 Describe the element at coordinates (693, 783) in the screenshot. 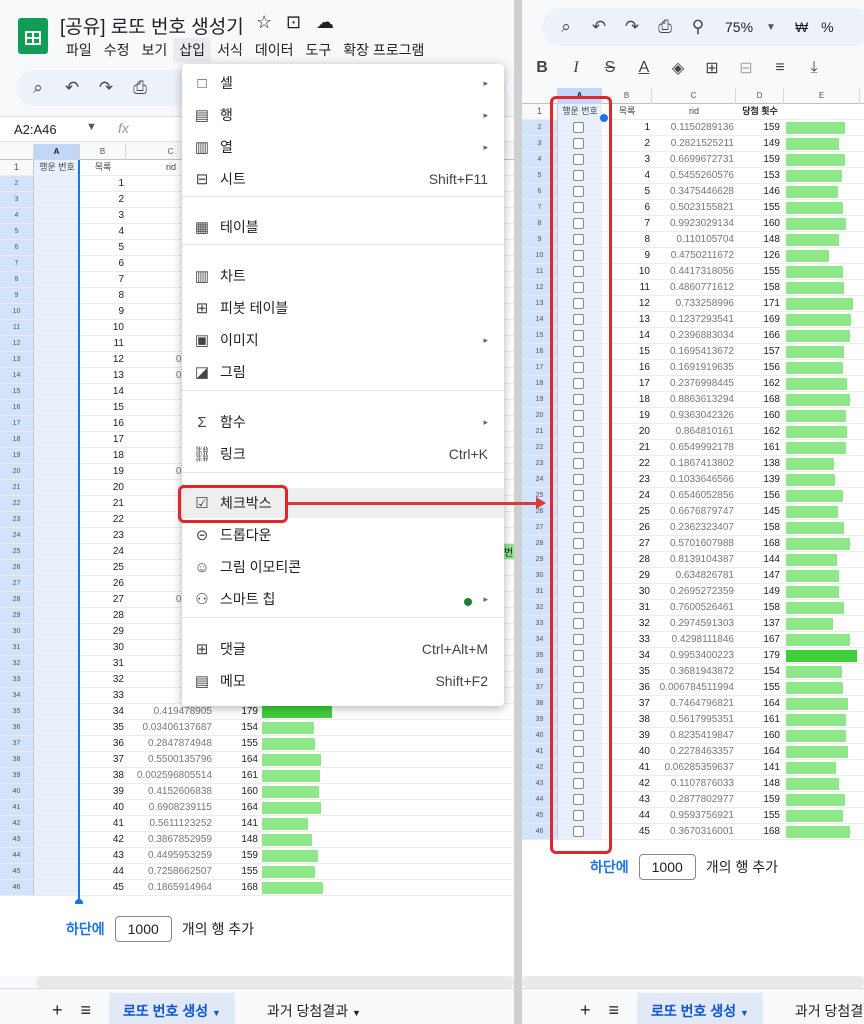

I see `rid-cell: 0.1107876033` at that location.